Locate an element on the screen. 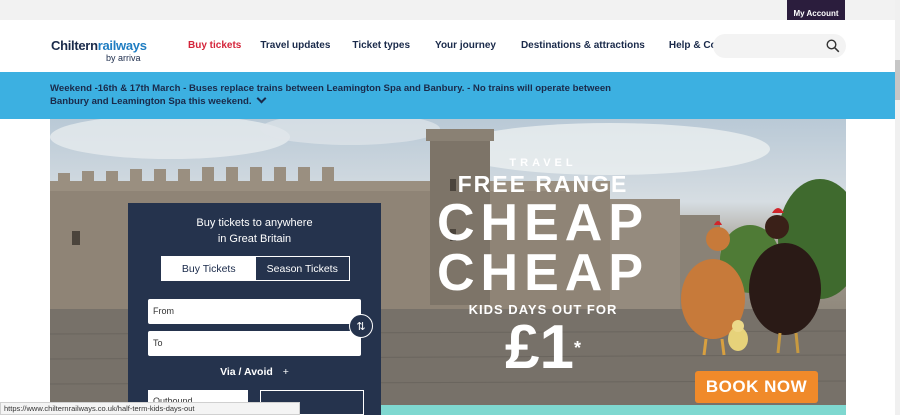  via-avoid-toggle: Via / Avoid + is located at coordinates (254, 372).